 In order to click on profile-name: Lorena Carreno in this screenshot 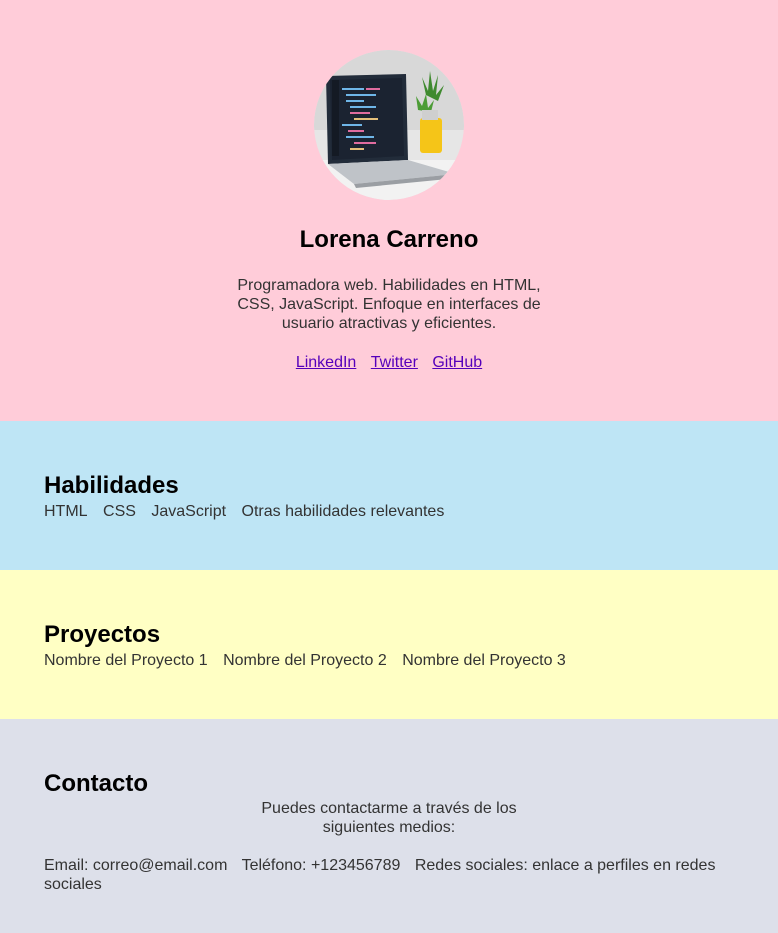, I will do `click(389, 239)`.